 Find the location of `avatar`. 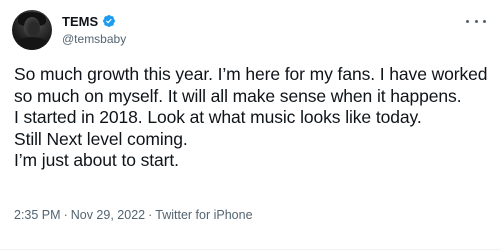

avatar is located at coordinates (32, 30).